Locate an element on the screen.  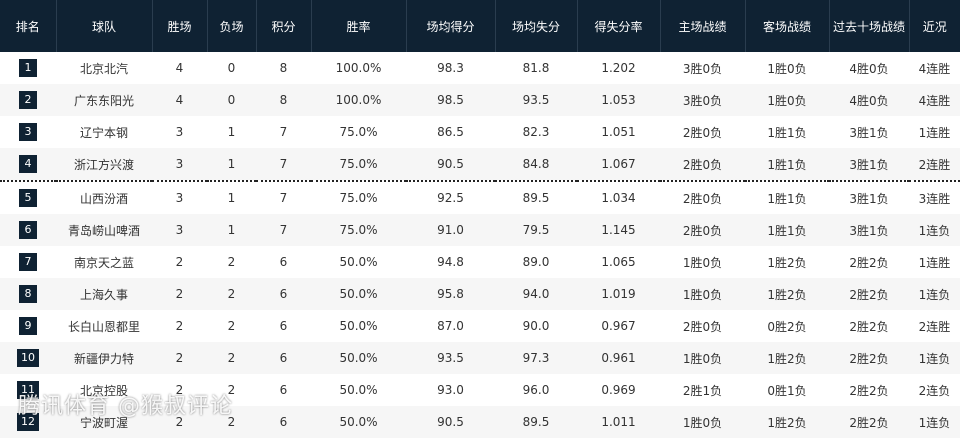
column-header-win-pct: 胜率 is located at coordinates (359, 26).